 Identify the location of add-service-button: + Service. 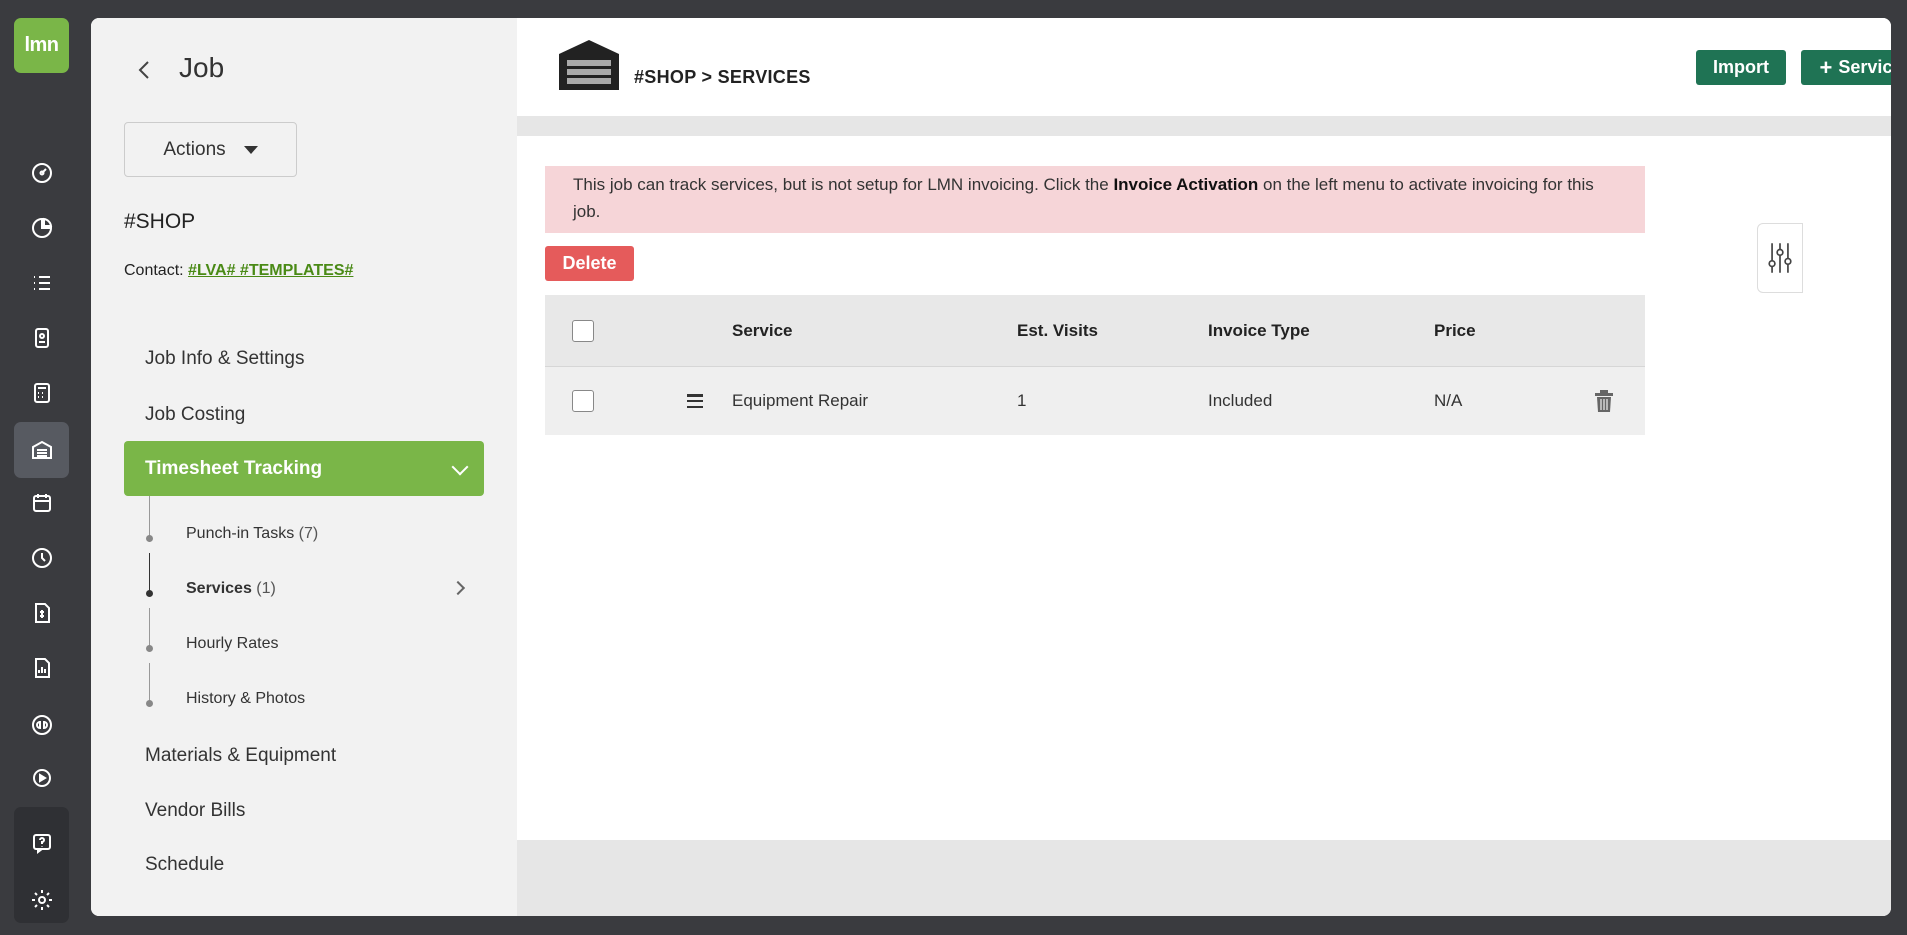
(1846, 67).